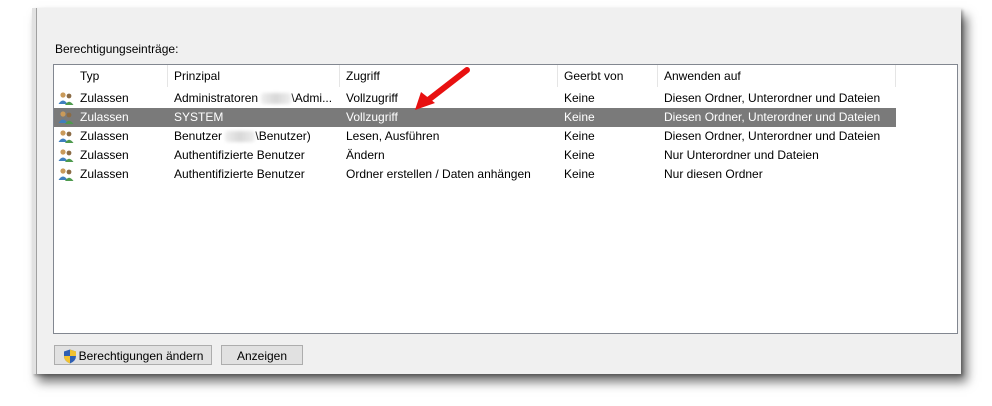  What do you see at coordinates (199, 117) in the screenshot?
I see `cell-prinzipal: SYSTEM` at bounding box center [199, 117].